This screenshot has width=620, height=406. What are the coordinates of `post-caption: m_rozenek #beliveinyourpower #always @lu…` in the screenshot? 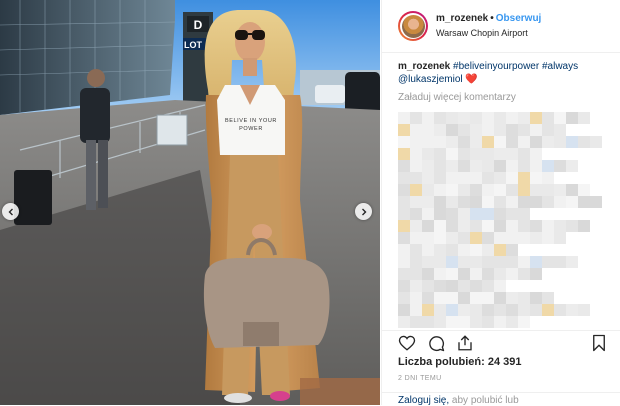 It's located at (504, 73).